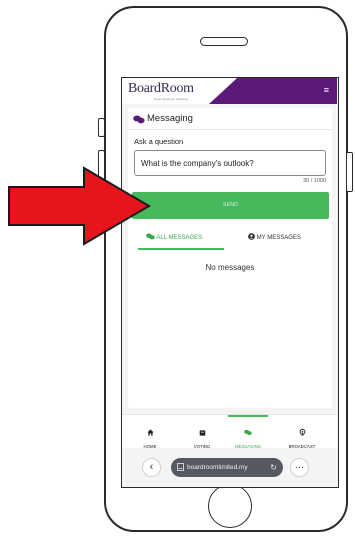 This screenshot has width=355, height=539. What do you see at coordinates (273, 91) in the screenshot?
I see `header-brand-band` at bounding box center [273, 91].